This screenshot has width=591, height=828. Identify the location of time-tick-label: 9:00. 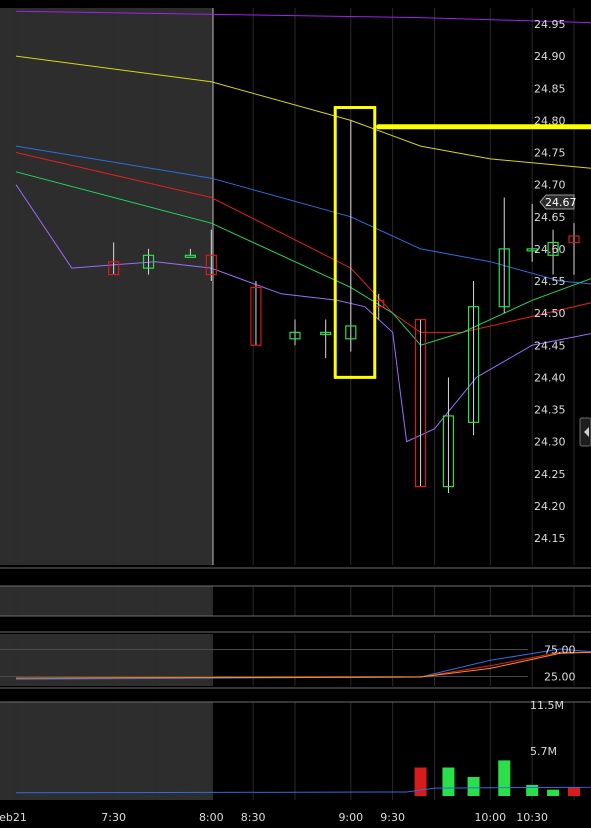
(350, 817).